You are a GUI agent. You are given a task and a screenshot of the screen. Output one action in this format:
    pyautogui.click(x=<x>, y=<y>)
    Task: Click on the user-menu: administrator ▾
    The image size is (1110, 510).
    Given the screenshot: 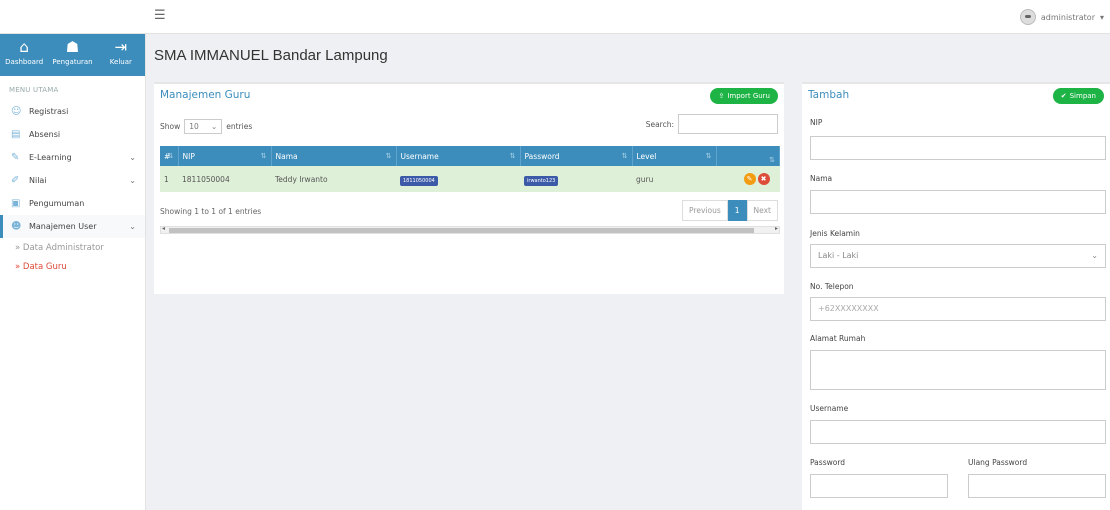 What is the action you would take?
    pyautogui.click(x=1061, y=17)
    